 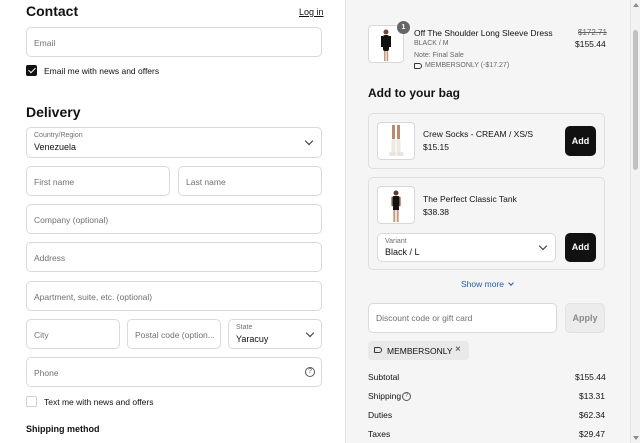 I want to click on last-name-placeholder: Last name, so click(x=206, y=182).